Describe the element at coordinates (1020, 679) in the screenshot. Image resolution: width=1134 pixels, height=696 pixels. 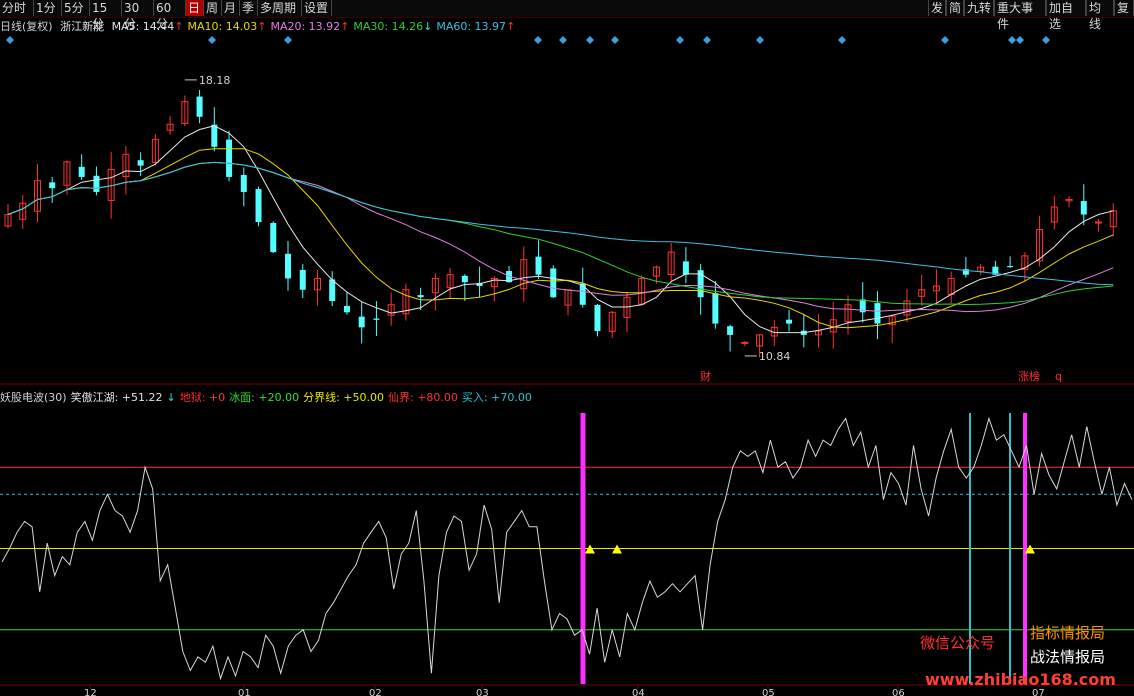
I see `watermark-url: www.zhibiao168.com` at that location.